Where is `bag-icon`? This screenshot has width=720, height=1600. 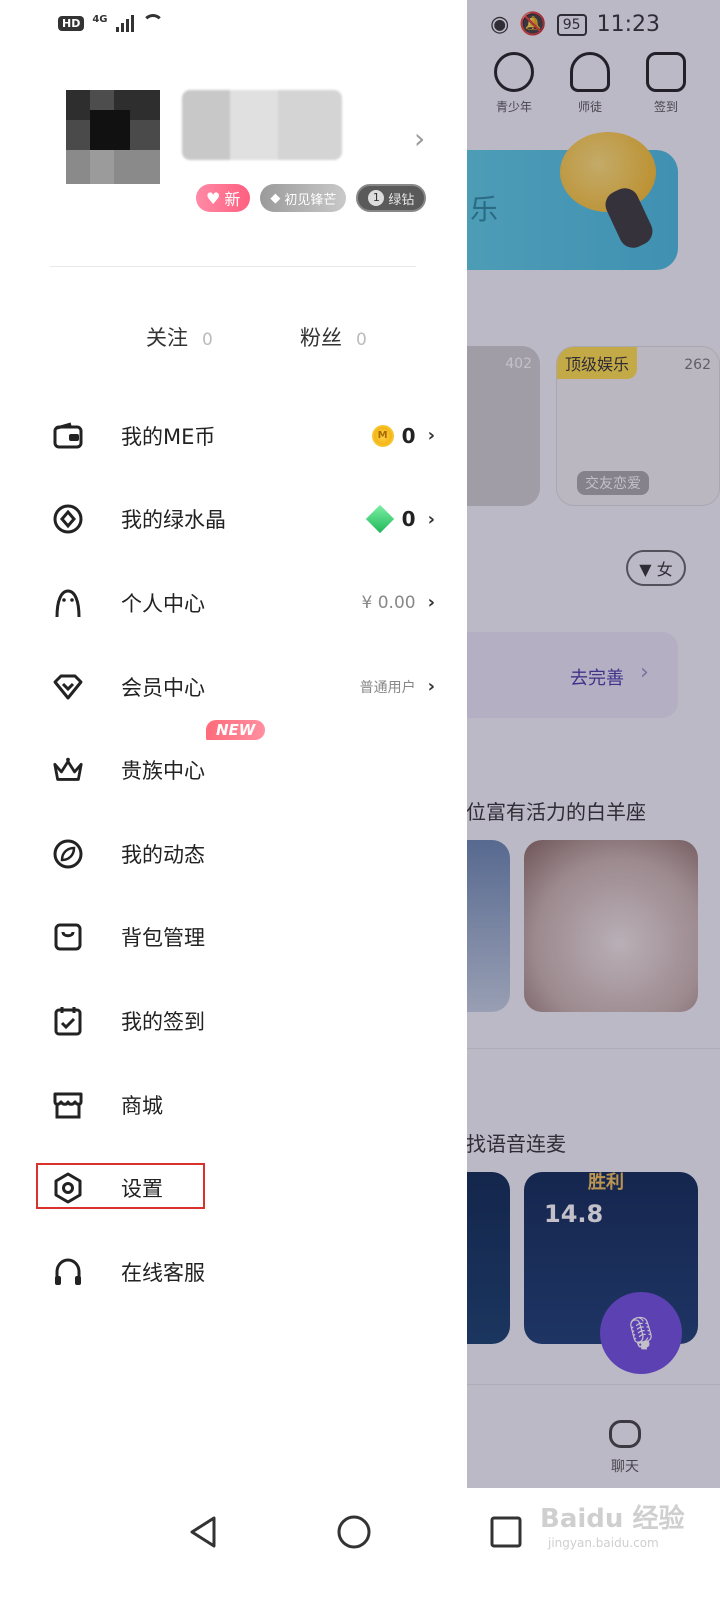
bag-icon is located at coordinates (68, 937).